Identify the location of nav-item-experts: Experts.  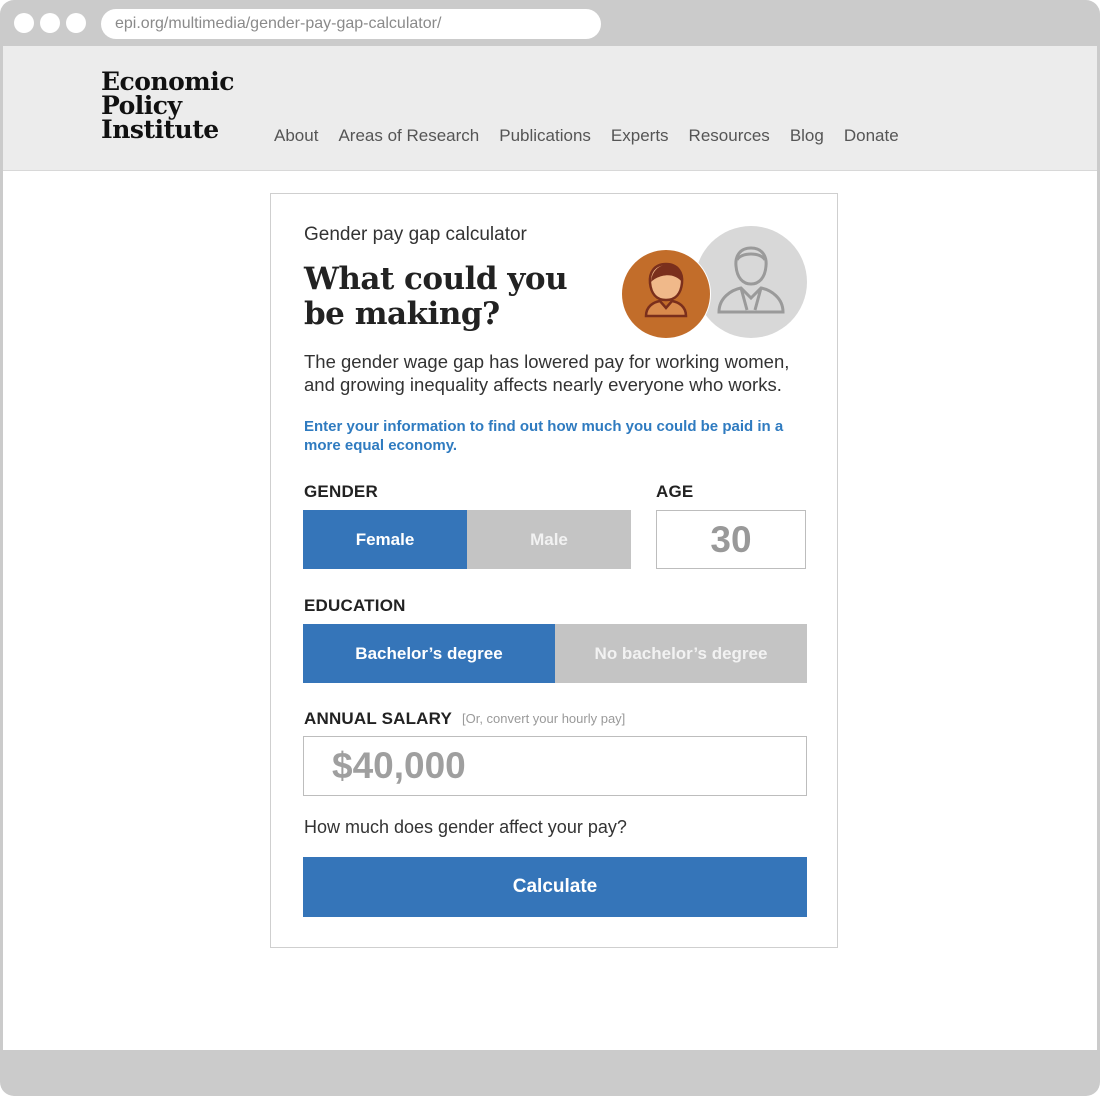
(640, 136).